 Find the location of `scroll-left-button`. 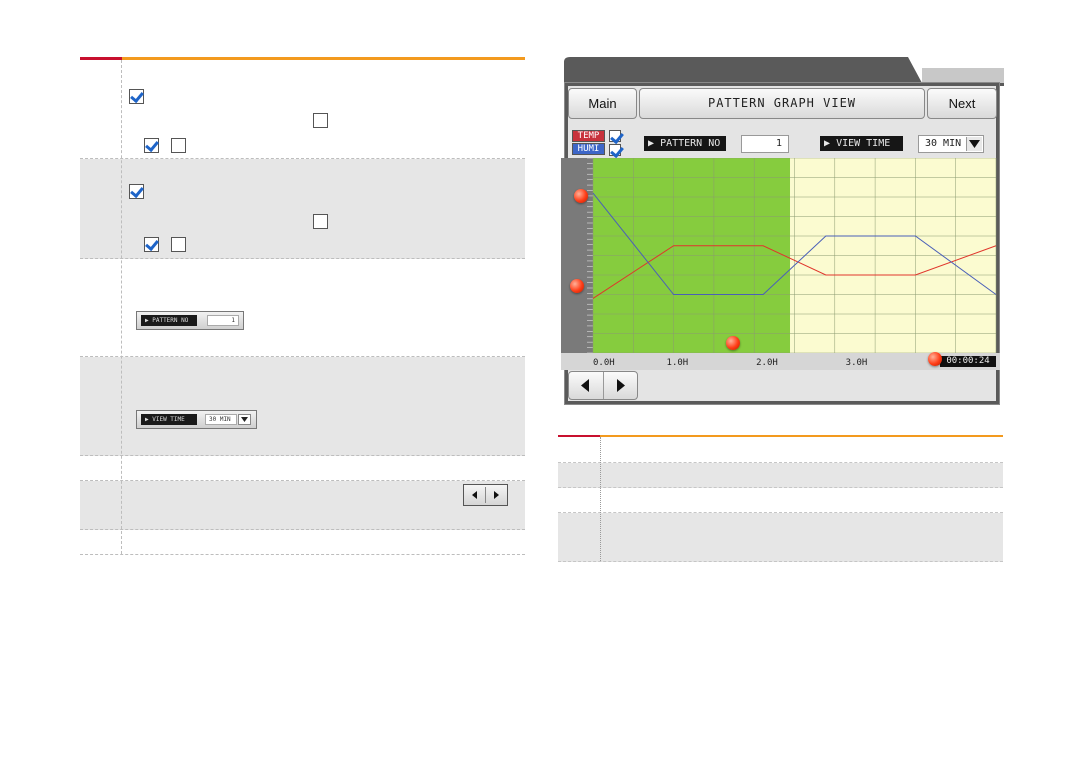

scroll-left-button is located at coordinates (586, 385).